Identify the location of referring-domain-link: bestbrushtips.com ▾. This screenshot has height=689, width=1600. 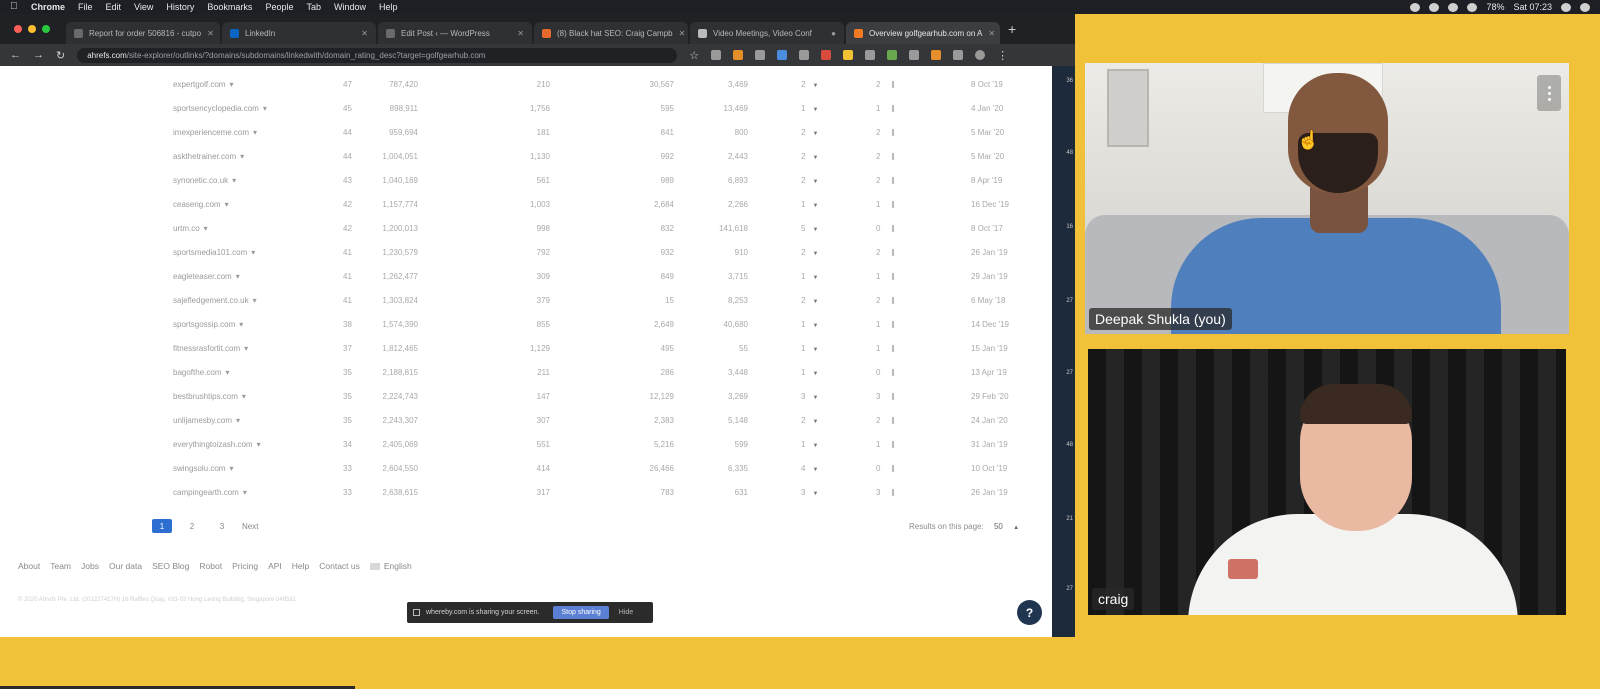
(209, 396).